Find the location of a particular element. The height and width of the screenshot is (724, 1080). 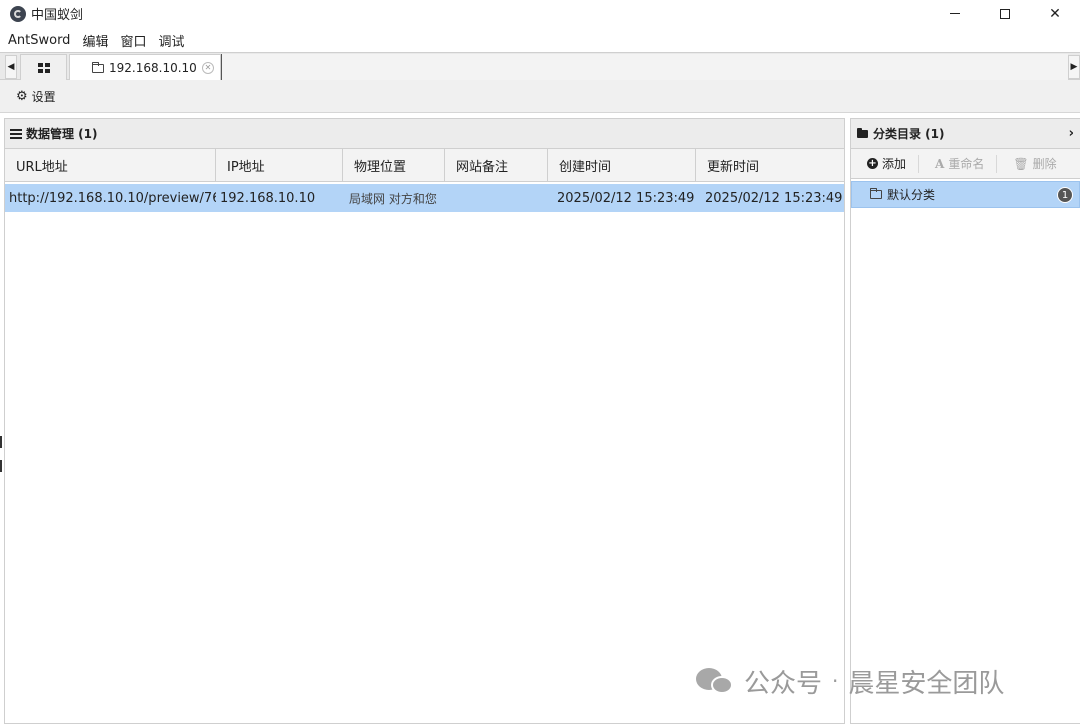

menu-debug: 调试 is located at coordinates (171, 40).